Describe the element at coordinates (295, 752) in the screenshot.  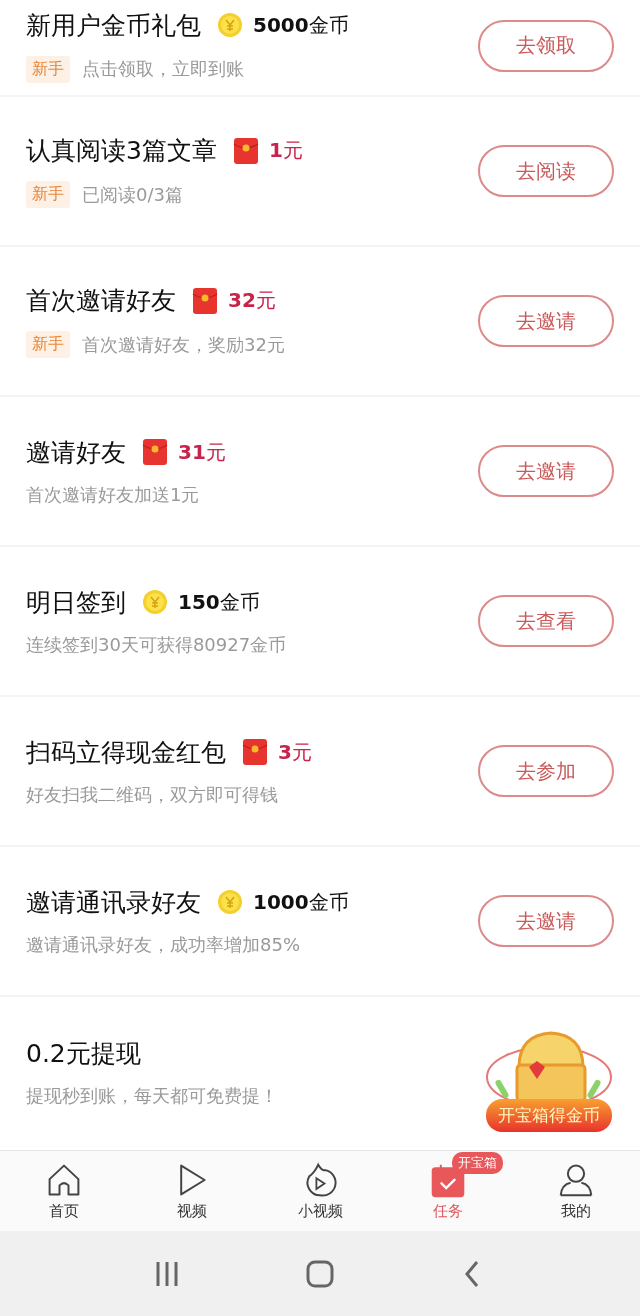
I see `reward-amount: 3元` at that location.